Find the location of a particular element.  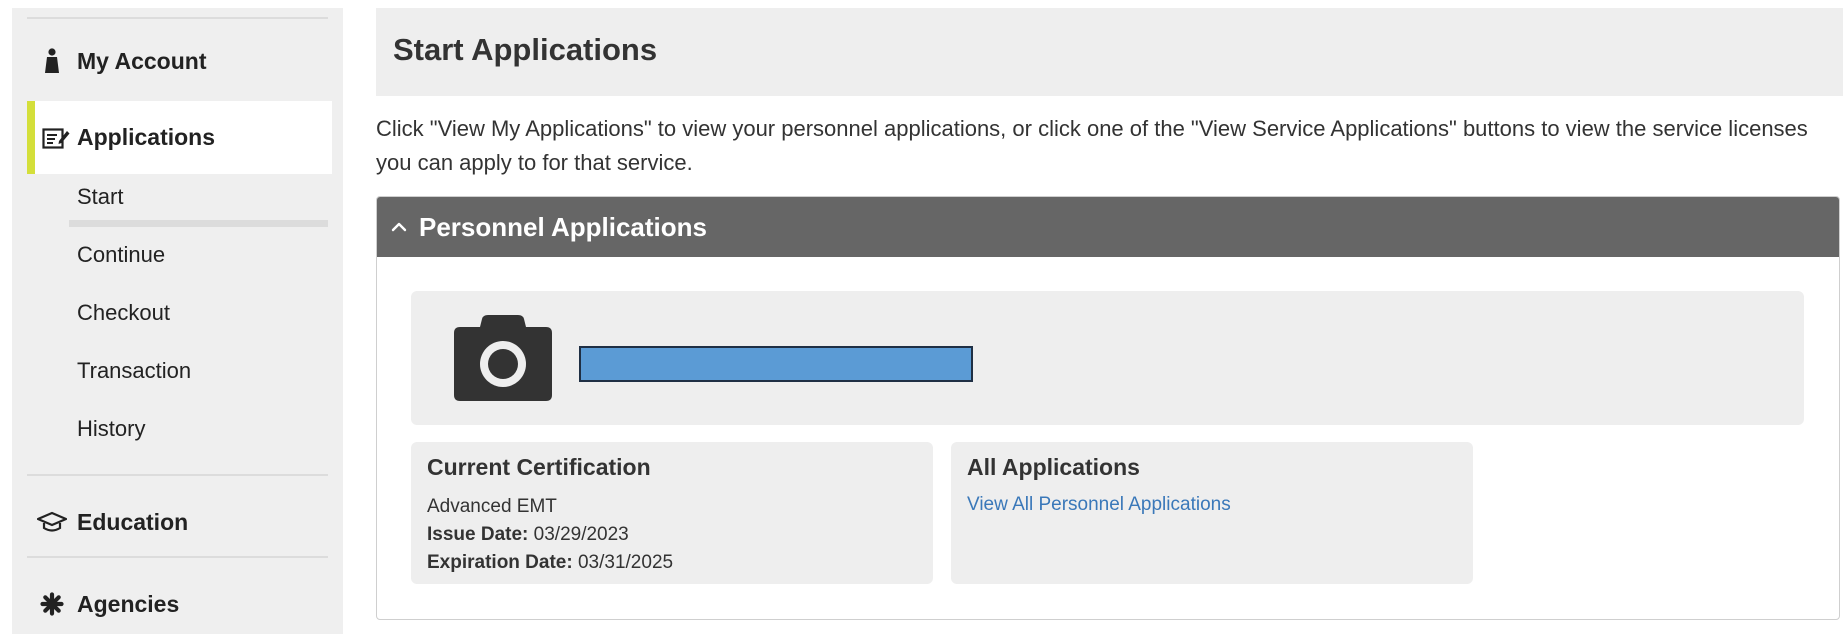

issue-date-label: Issue Date: is located at coordinates (478, 534).